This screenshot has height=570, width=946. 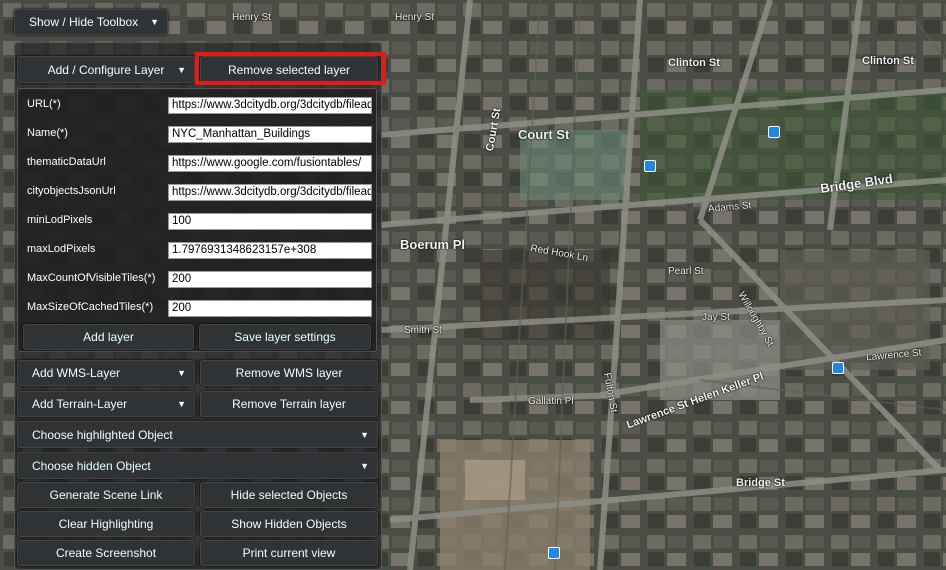 I want to click on remove-wms-layer-label: Remove WMS layer, so click(x=289, y=373).